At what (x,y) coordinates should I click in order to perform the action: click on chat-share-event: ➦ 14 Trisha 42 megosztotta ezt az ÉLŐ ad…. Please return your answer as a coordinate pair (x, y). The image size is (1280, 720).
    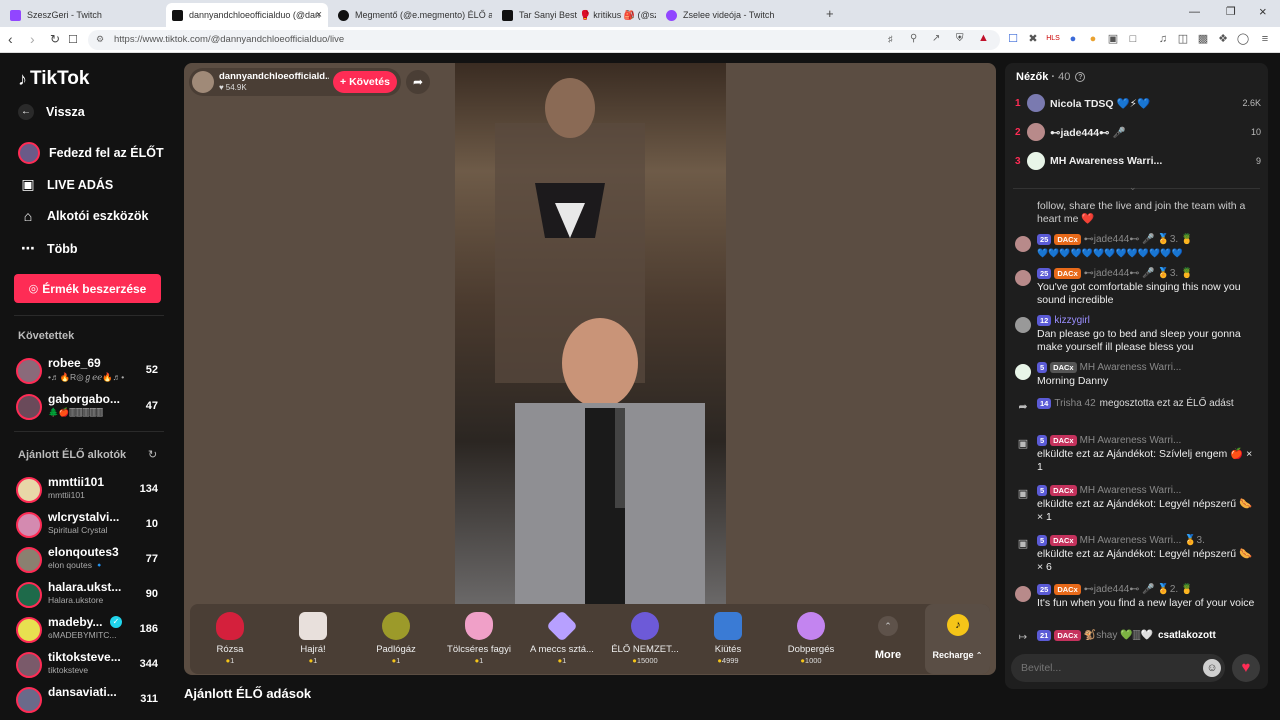
    Looking at the image, I should click on (1138, 412).